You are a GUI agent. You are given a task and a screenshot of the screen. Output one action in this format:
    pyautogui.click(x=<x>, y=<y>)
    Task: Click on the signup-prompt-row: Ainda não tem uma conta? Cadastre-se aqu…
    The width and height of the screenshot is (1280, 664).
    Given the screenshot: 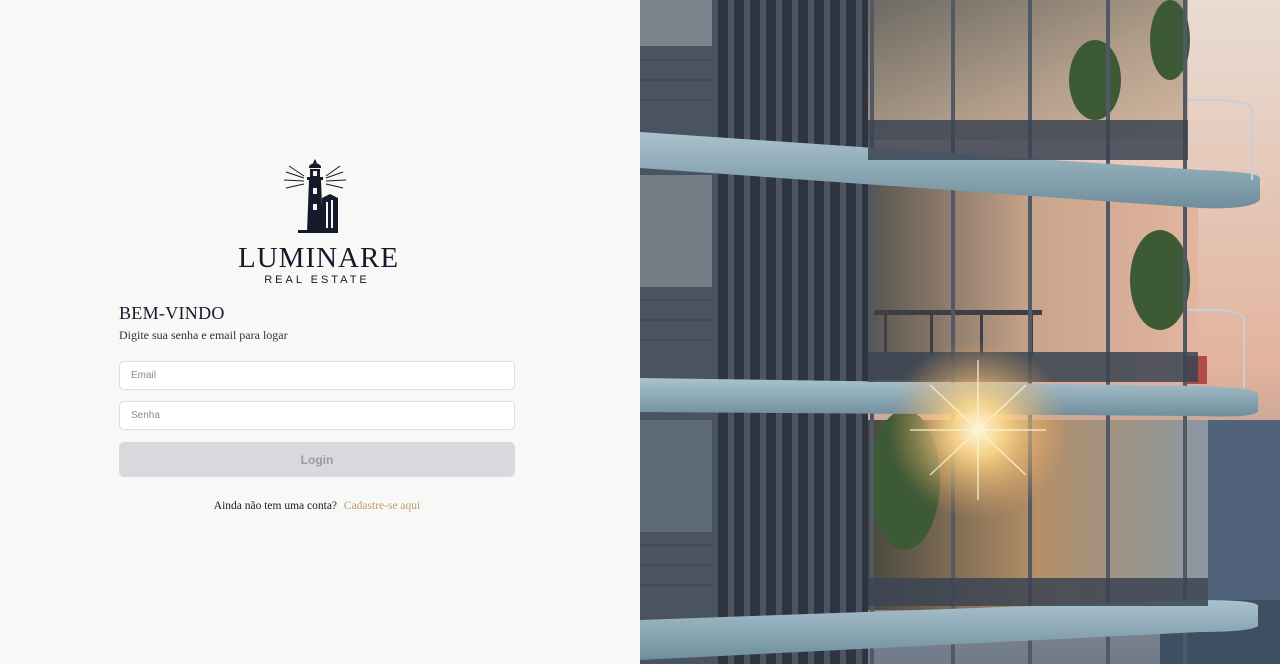 What is the action you would take?
    pyautogui.click(x=317, y=506)
    